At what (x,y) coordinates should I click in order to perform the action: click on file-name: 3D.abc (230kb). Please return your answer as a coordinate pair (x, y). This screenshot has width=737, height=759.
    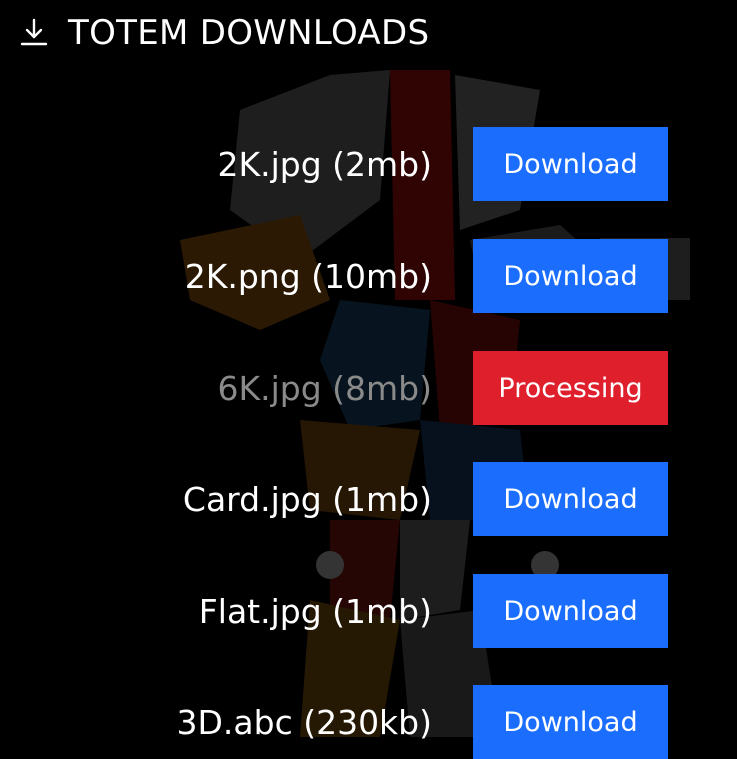
    Looking at the image, I should click on (304, 722).